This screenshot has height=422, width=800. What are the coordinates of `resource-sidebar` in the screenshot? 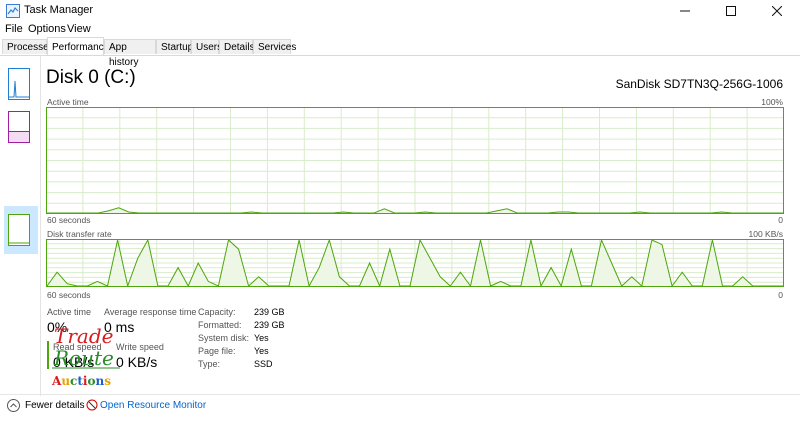 It's located at (20, 226).